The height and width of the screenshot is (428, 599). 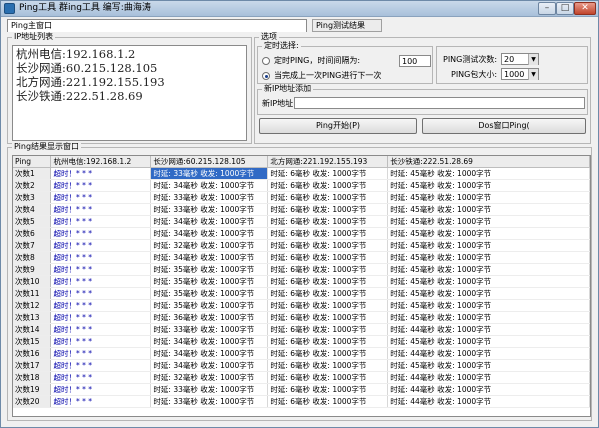 I want to click on row-header-cell: 次数11, so click(x=32, y=294).